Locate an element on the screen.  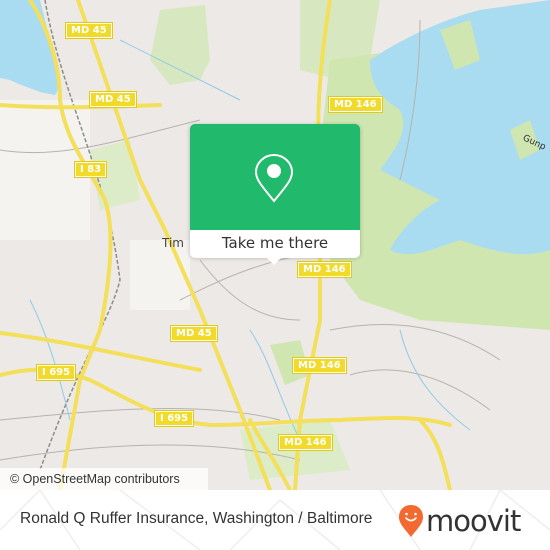
moovit-wordmark: moovit is located at coordinates (473, 521).